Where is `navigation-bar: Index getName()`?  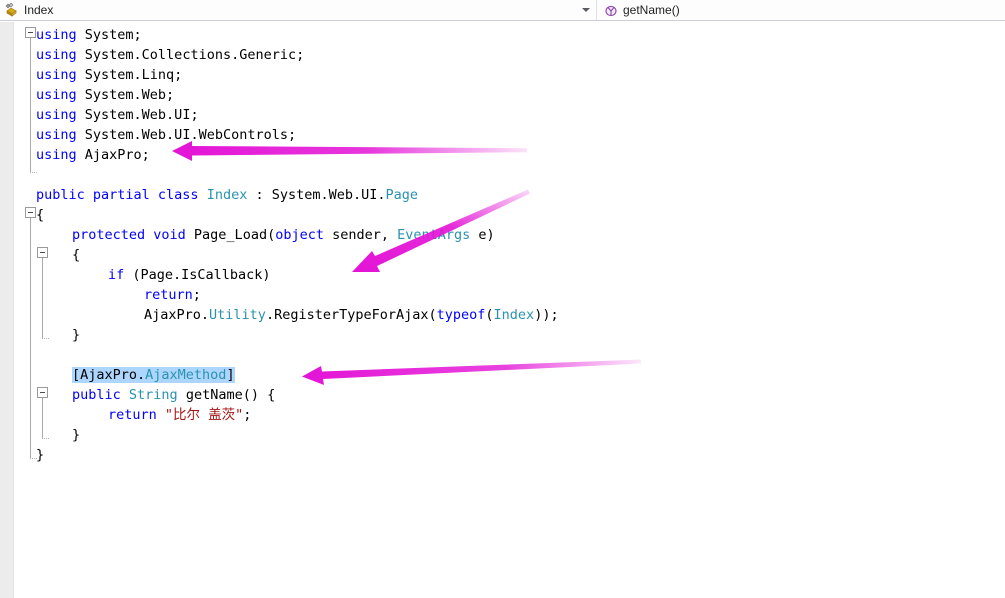 navigation-bar: Index getName() is located at coordinates (502, 10).